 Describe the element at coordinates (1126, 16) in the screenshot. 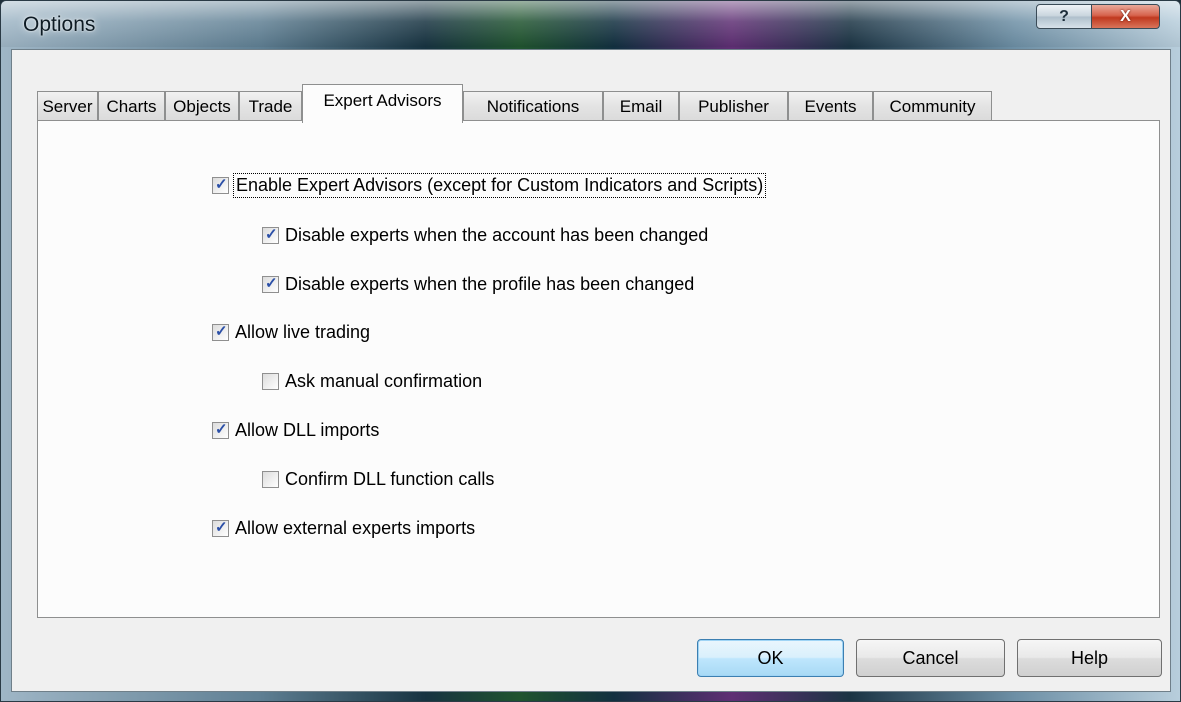

I see `close-icon: X` at that location.